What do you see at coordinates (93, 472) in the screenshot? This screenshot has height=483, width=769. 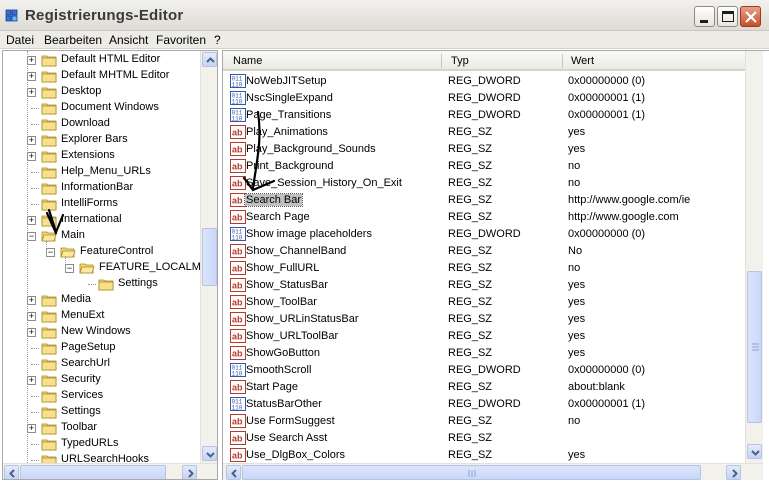 I see `tree-hscroll-thumb` at bounding box center [93, 472].